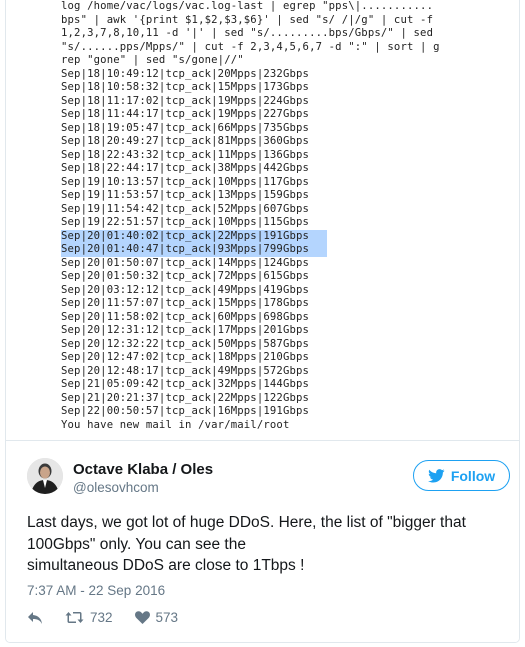 The width and height of the screenshot is (525, 647). Describe the element at coordinates (89, 617) in the screenshot. I see `retweet-button: 732` at that location.